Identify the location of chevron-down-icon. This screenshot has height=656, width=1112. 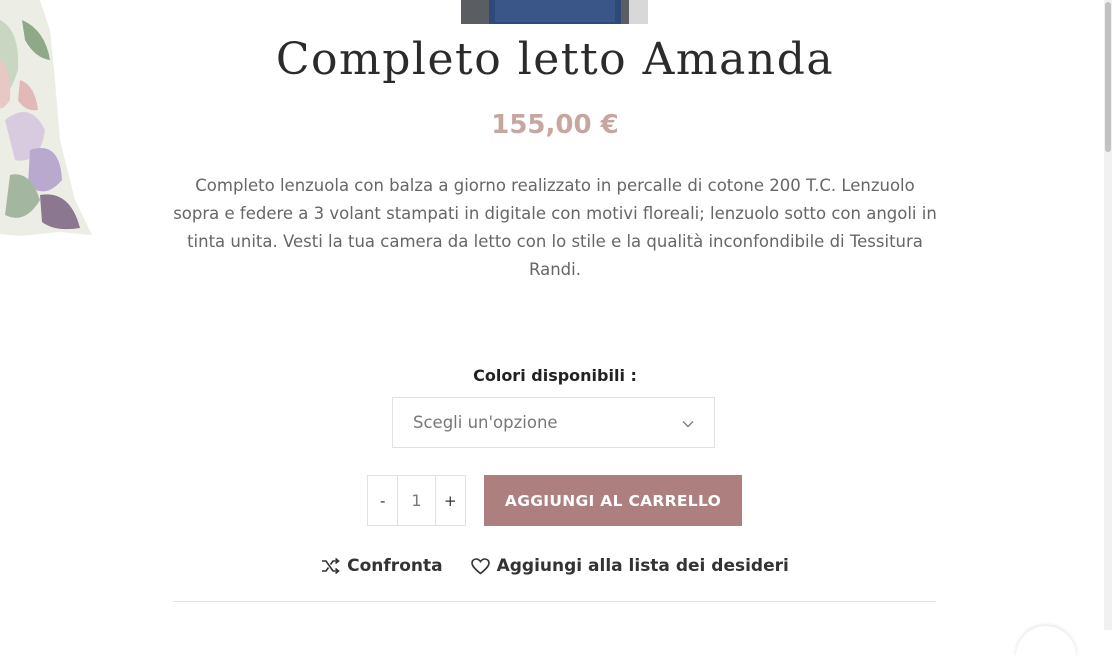
(688, 422).